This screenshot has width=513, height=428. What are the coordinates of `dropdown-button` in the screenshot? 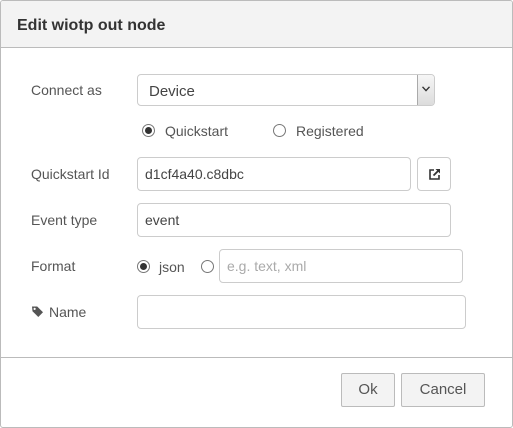 It's located at (425, 90).